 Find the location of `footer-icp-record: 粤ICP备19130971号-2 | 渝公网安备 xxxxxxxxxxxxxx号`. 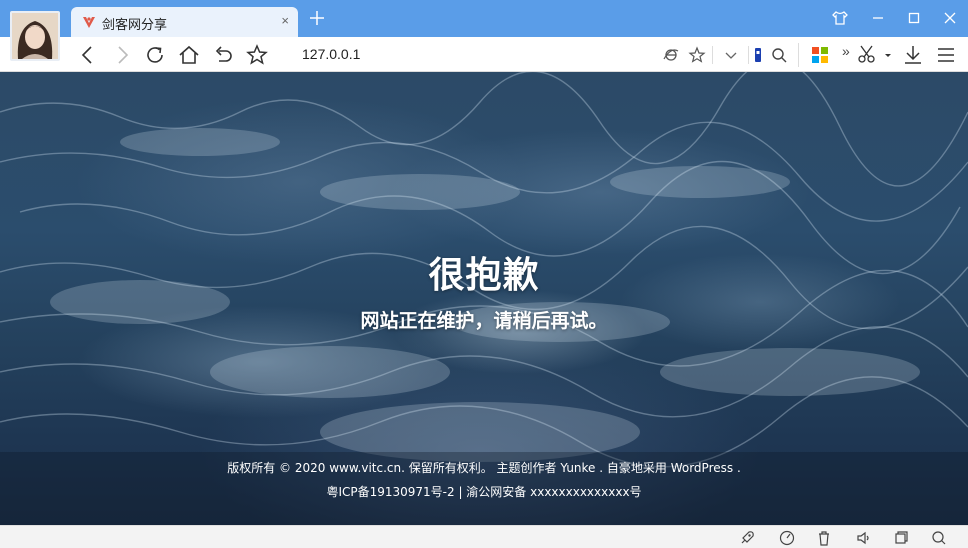

footer-icp-record: 粤ICP备19130971号-2 | 渝公网安备 xxxxxxxxxxxxxx号 is located at coordinates (484, 491).